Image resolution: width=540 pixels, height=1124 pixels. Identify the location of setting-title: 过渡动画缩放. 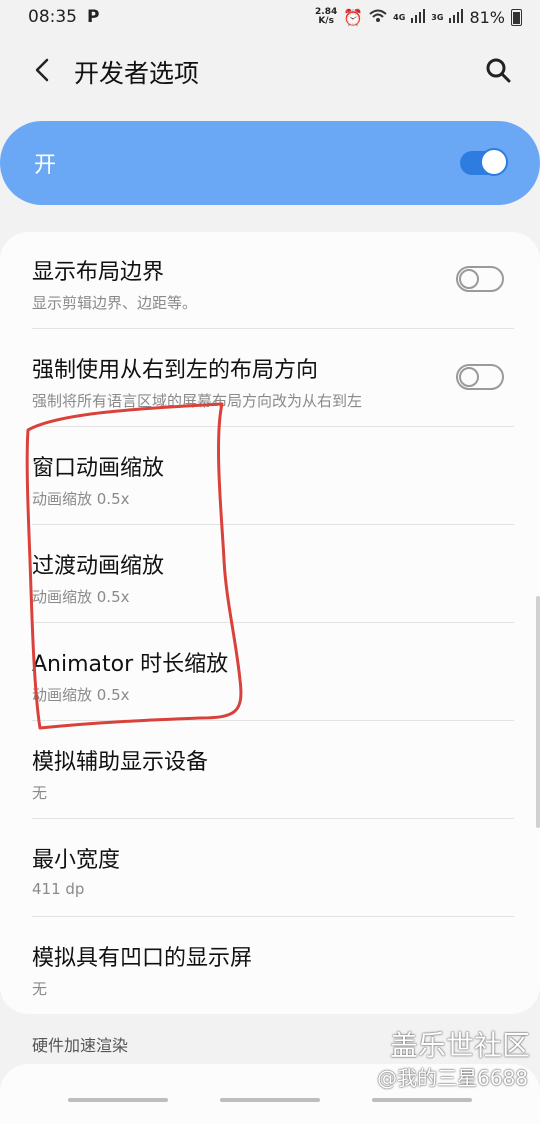
(98, 566).